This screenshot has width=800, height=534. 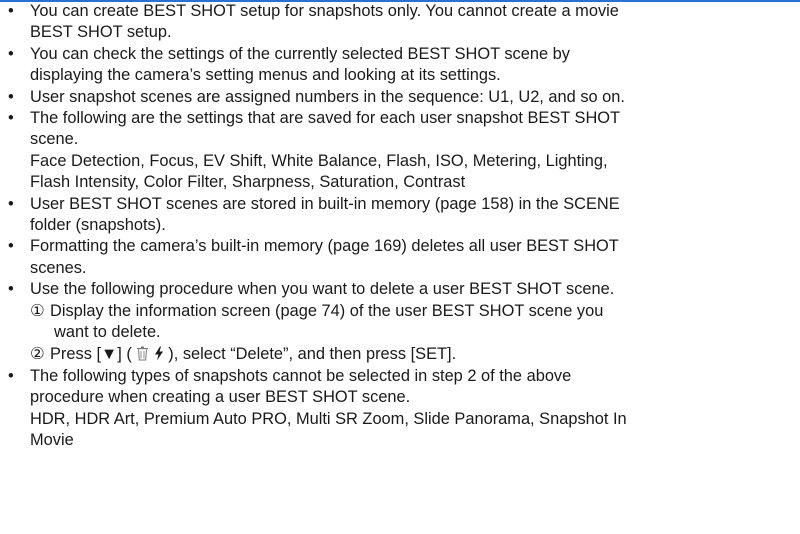 I want to click on list-text: scene., so click(x=54, y=139).